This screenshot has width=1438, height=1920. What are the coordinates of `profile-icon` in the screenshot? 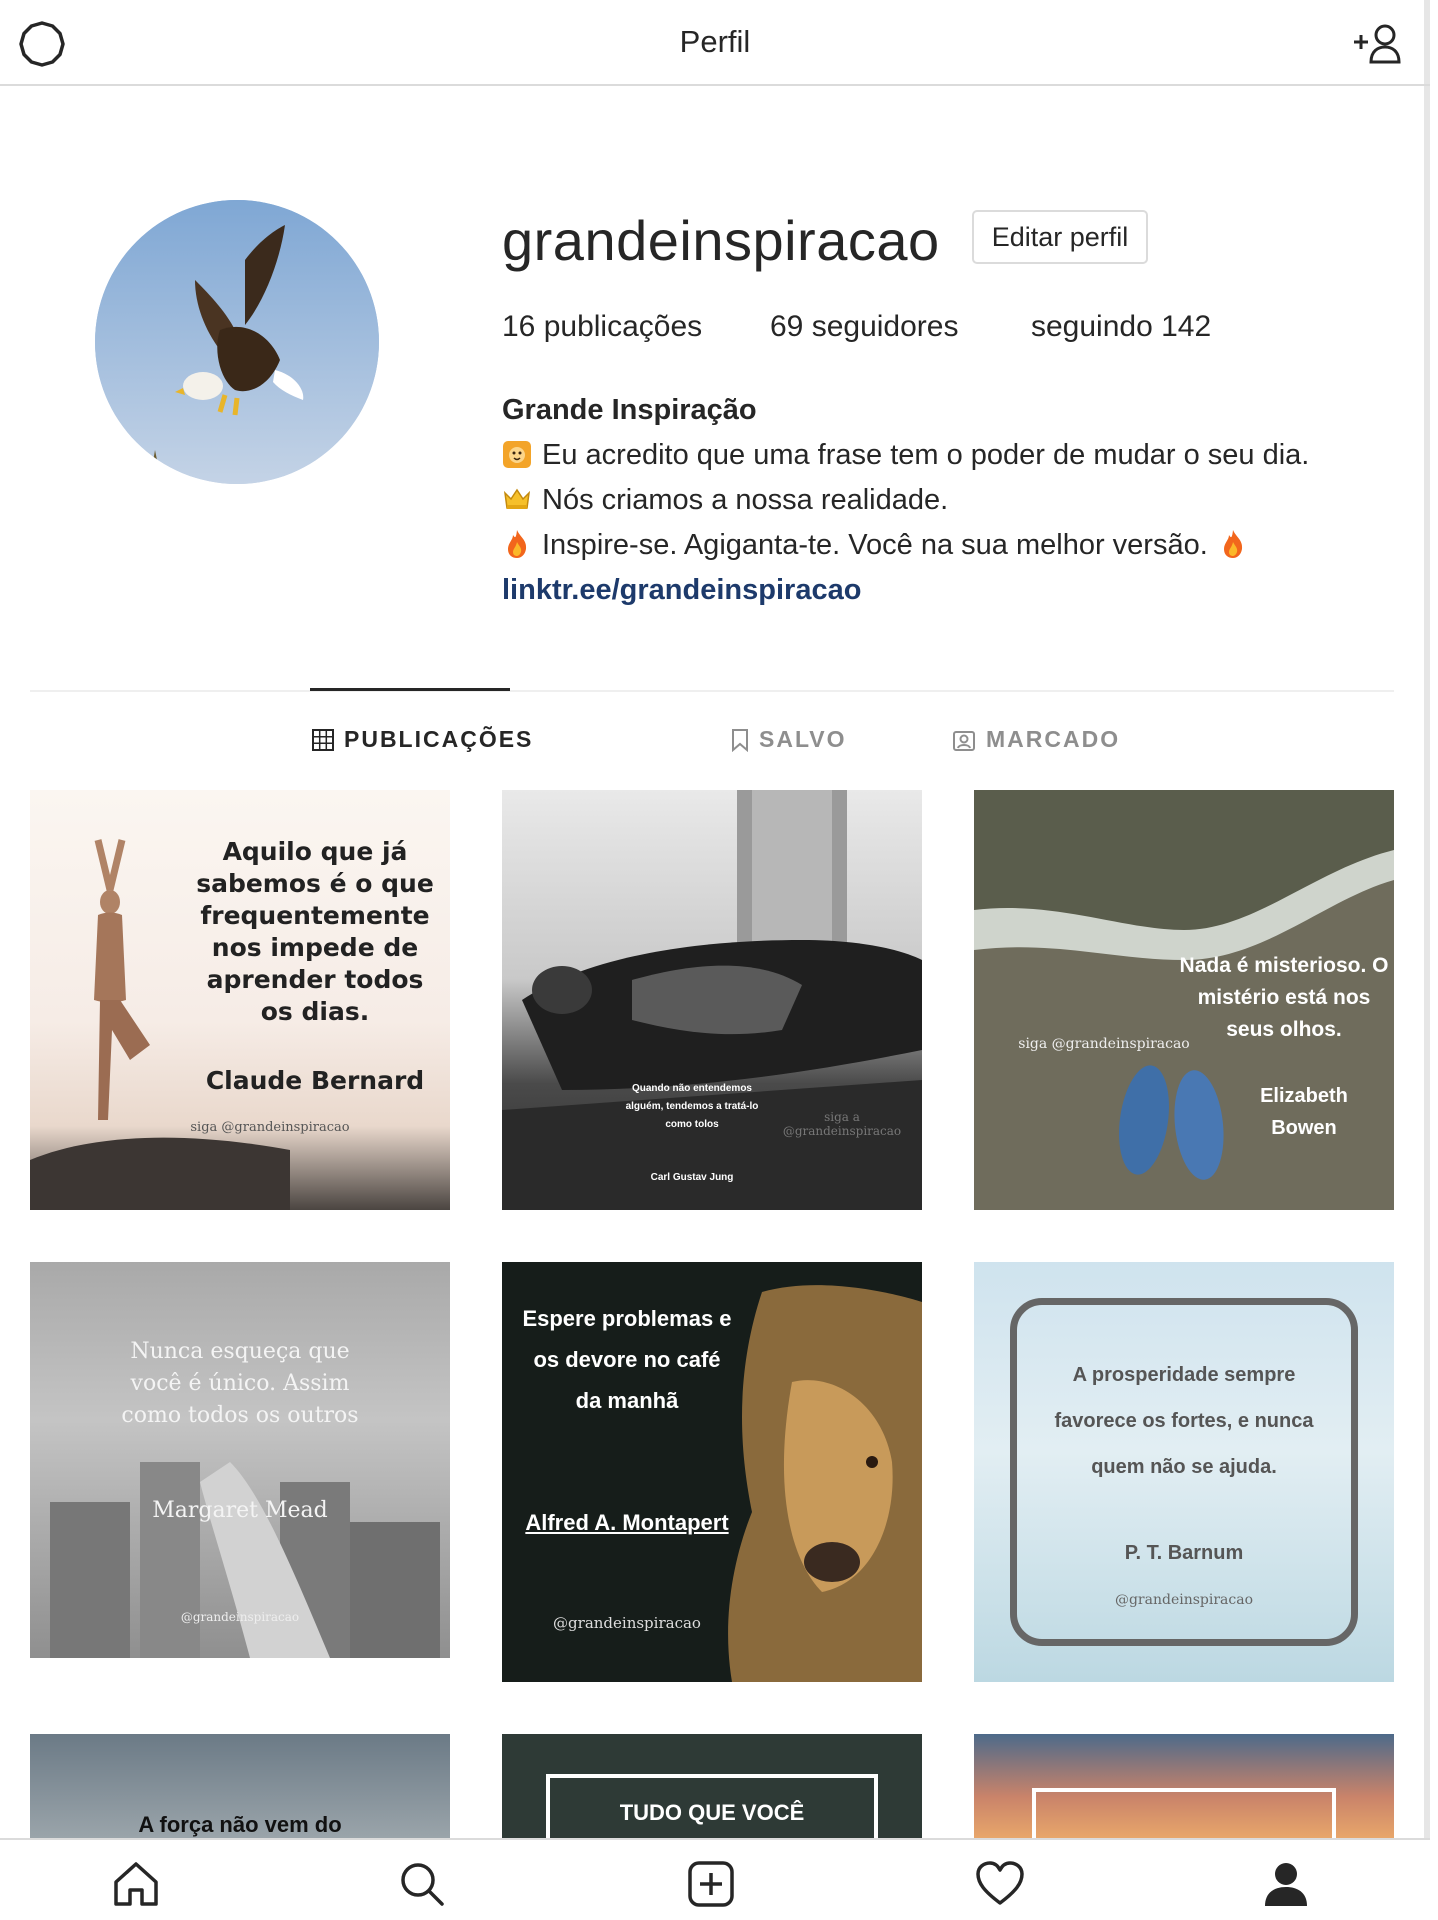 It's located at (1286, 1884).